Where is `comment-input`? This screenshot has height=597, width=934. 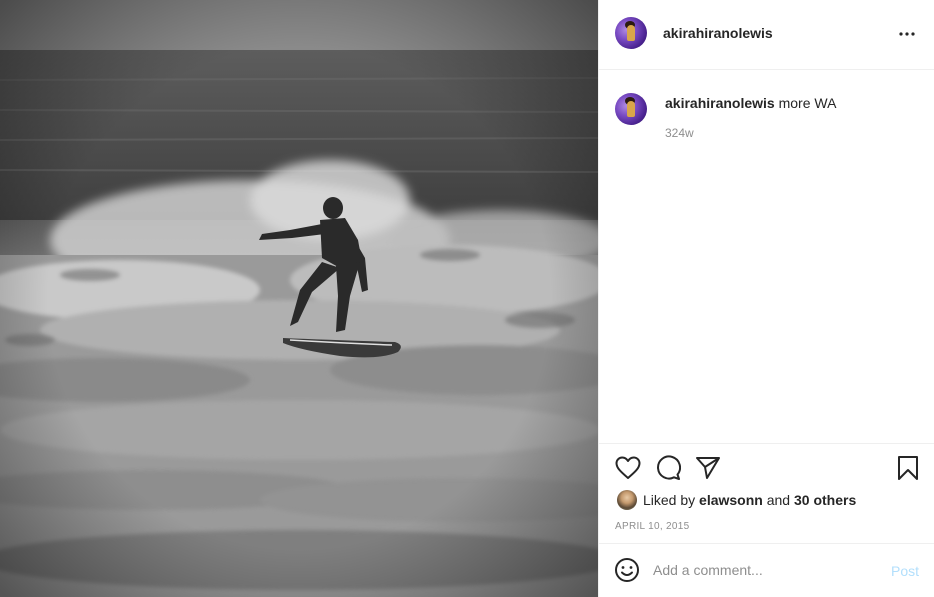
comment-input is located at coordinates (763, 570).